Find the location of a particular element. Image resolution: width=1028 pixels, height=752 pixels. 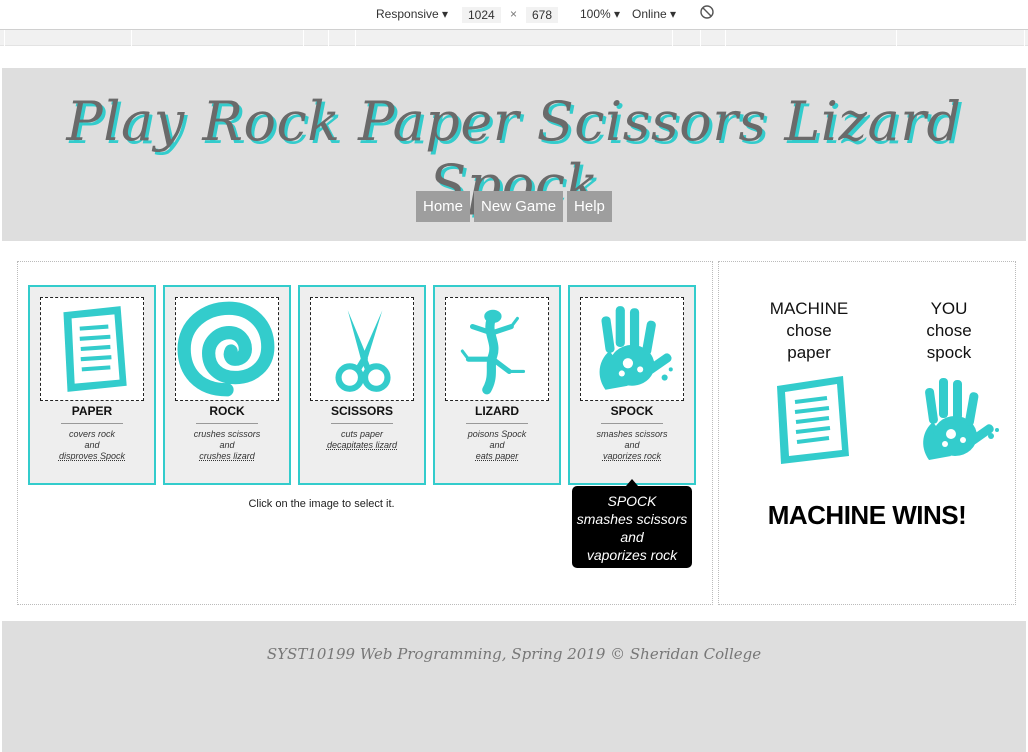

tooltip-line: vaporizes rock is located at coordinates (632, 555).